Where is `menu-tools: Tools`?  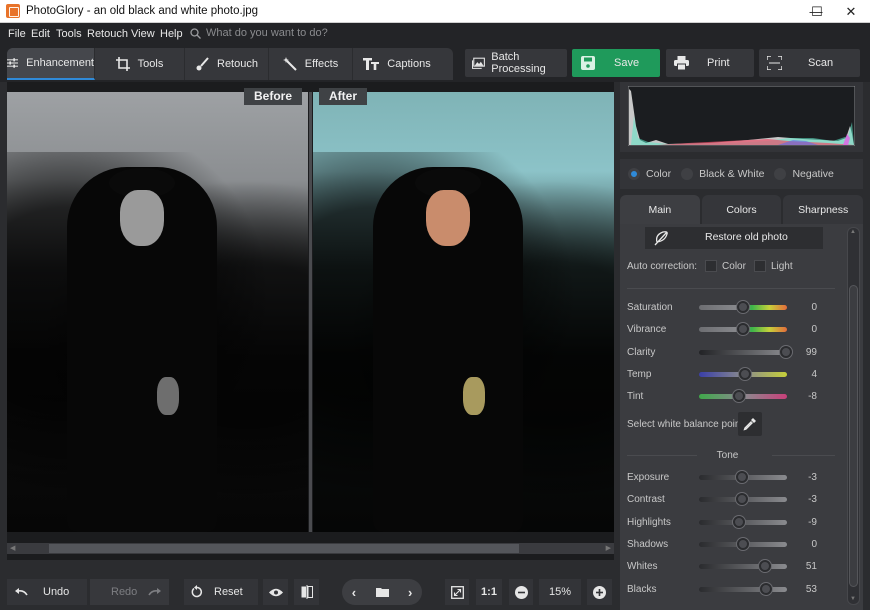 menu-tools: Tools is located at coordinates (69, 34).